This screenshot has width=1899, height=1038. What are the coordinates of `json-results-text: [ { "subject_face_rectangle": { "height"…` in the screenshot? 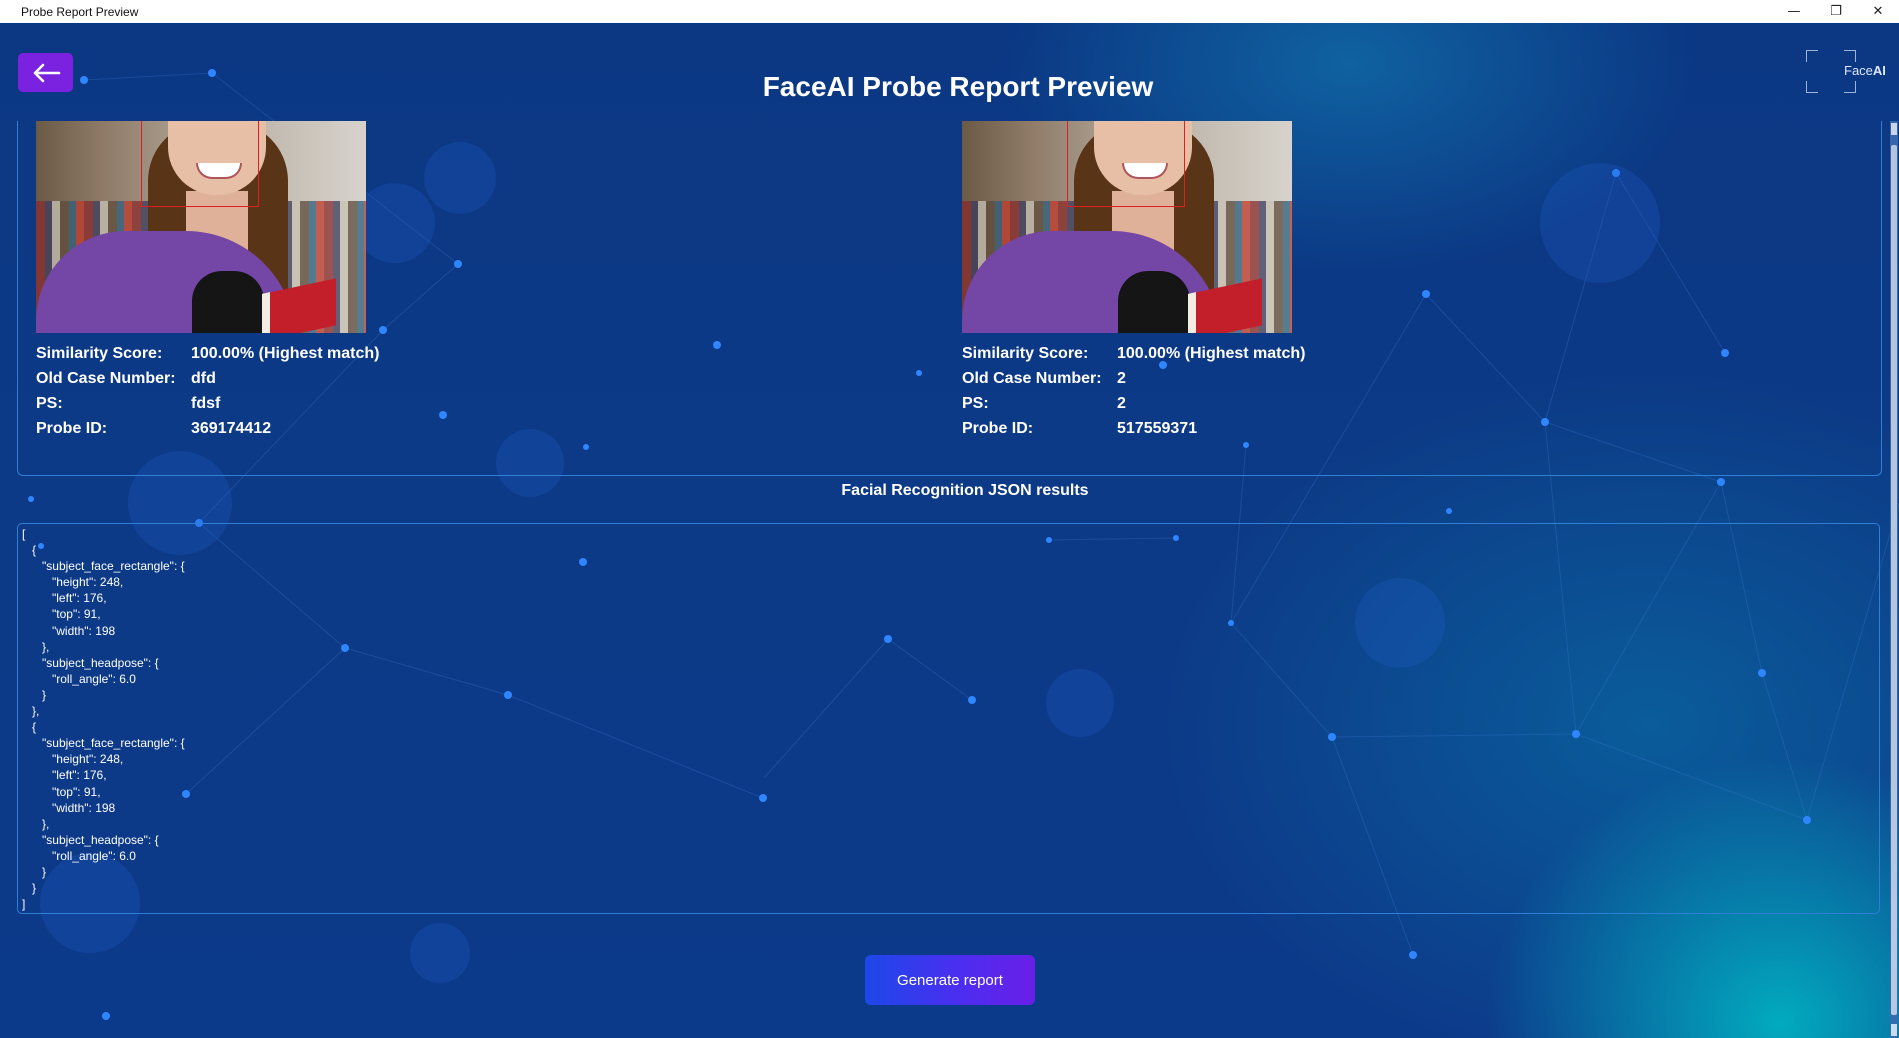 It's located at (103, 719).